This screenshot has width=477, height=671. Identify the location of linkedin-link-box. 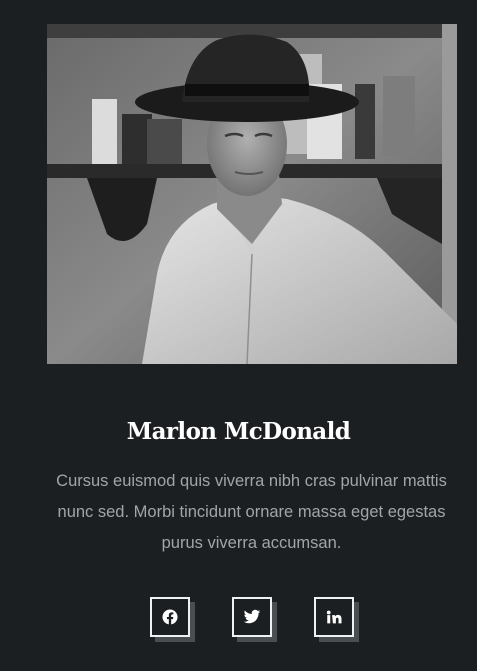
(334, 617).